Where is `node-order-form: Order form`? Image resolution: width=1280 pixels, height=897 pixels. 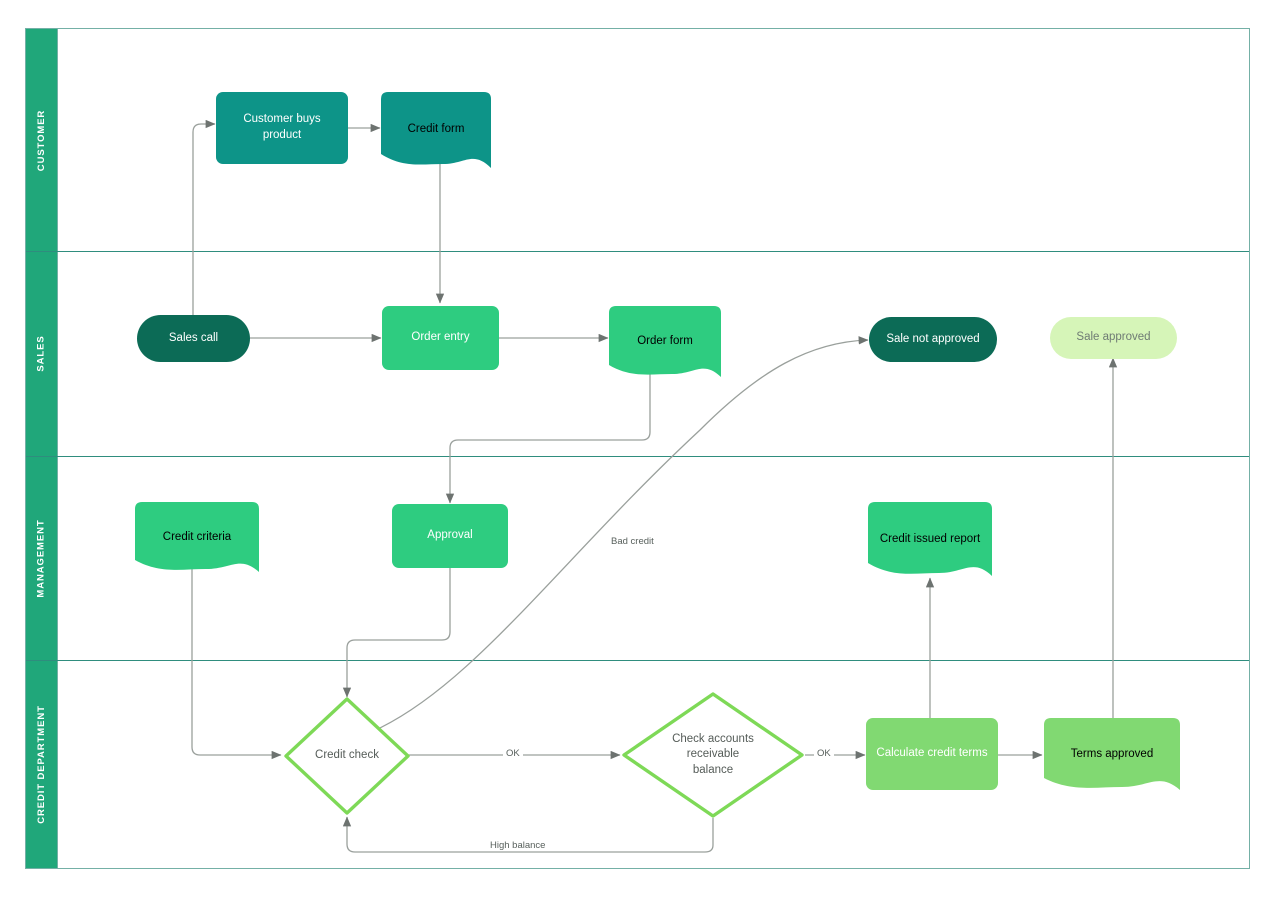
node-order-form: Order form is located at coordinates (665, 342).